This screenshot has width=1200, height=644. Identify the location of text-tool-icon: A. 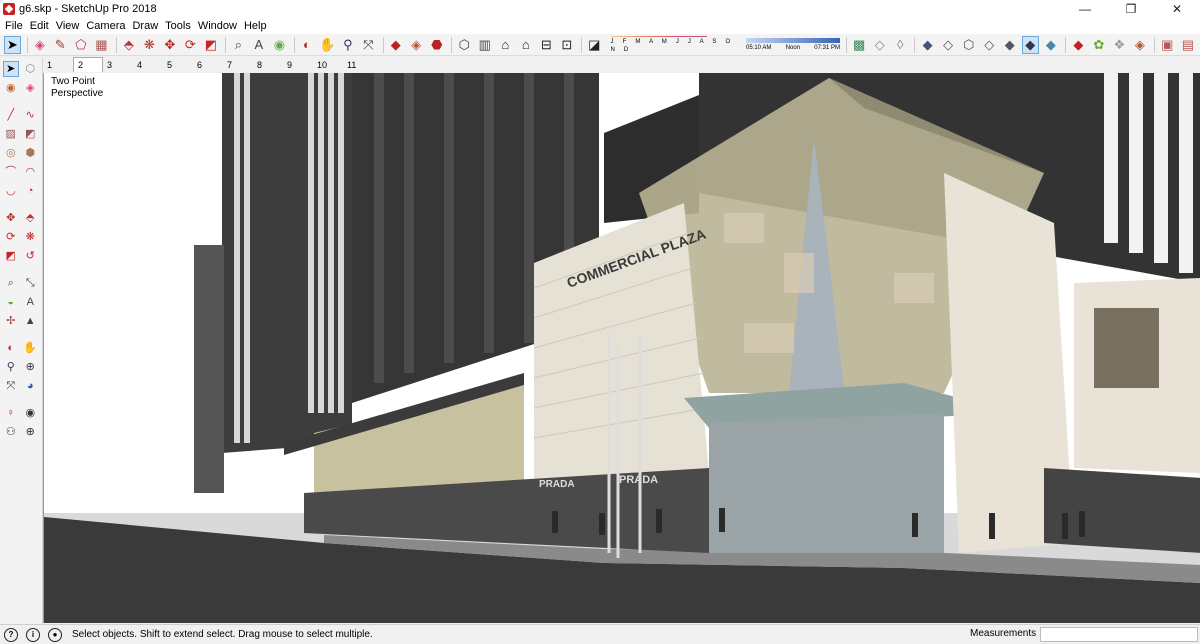
(259, 45).